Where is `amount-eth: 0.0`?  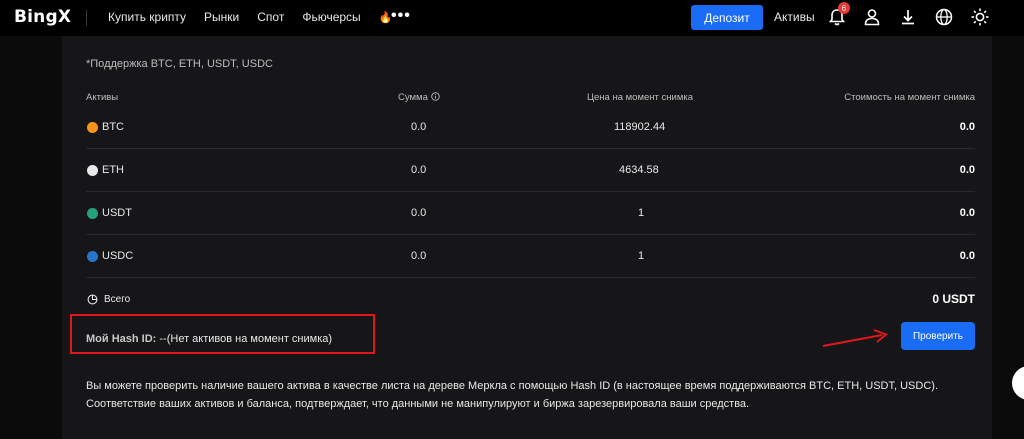
amount-eth: 0.0 is located at coordinates (419, 170).